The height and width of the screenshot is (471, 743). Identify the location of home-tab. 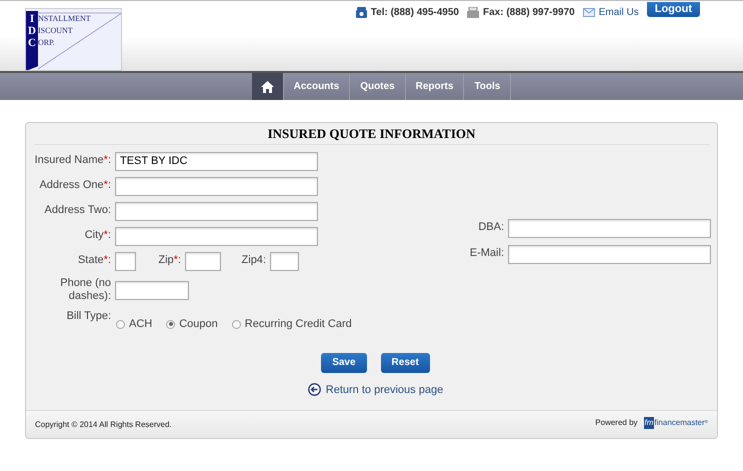
(268, 86).